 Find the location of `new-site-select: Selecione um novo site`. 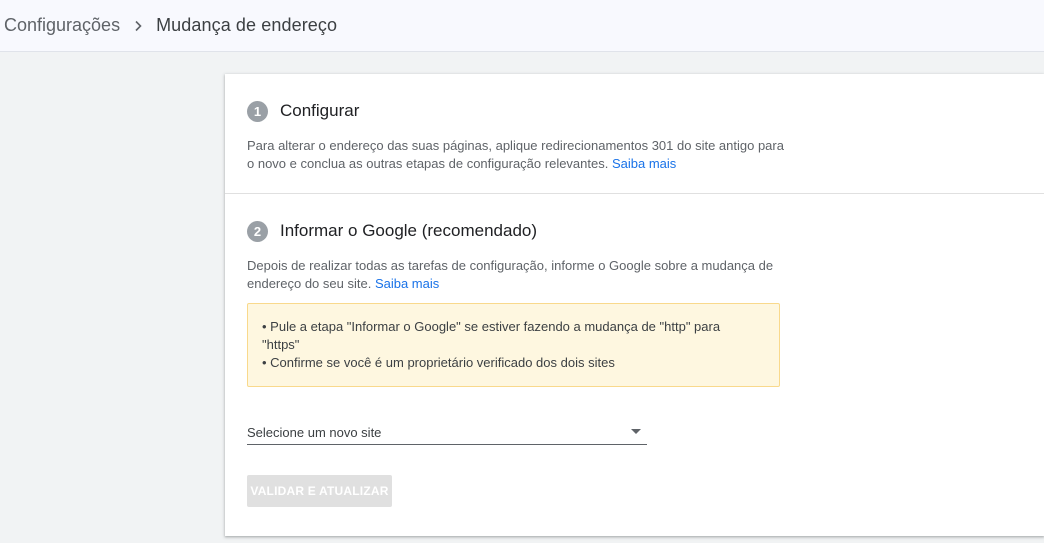

new-site-select: Selecione um novo site is located at coordinates (447, 428).